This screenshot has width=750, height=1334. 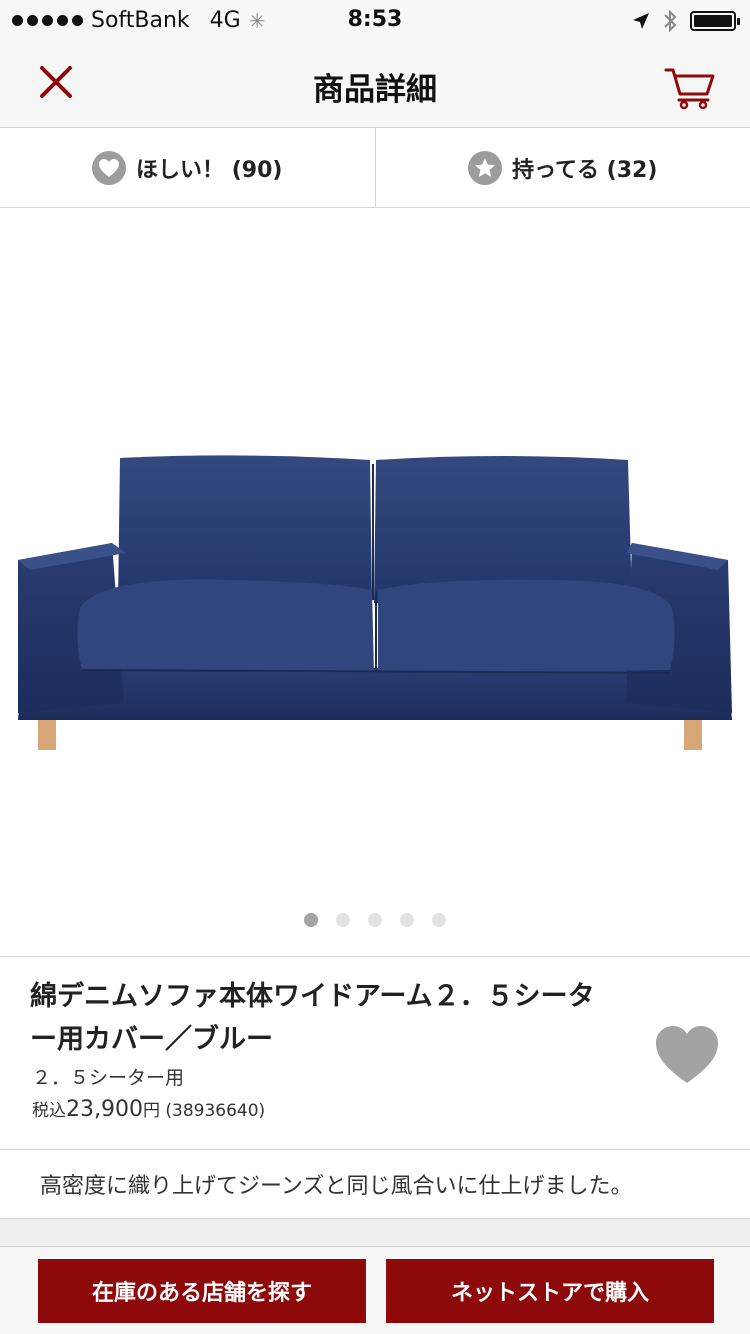 What do you see at coordinates (202, 1291) in the screenshot?
I see `find-store-button: 在庫のある店舗を探す` at bounding box center [202, 1291].